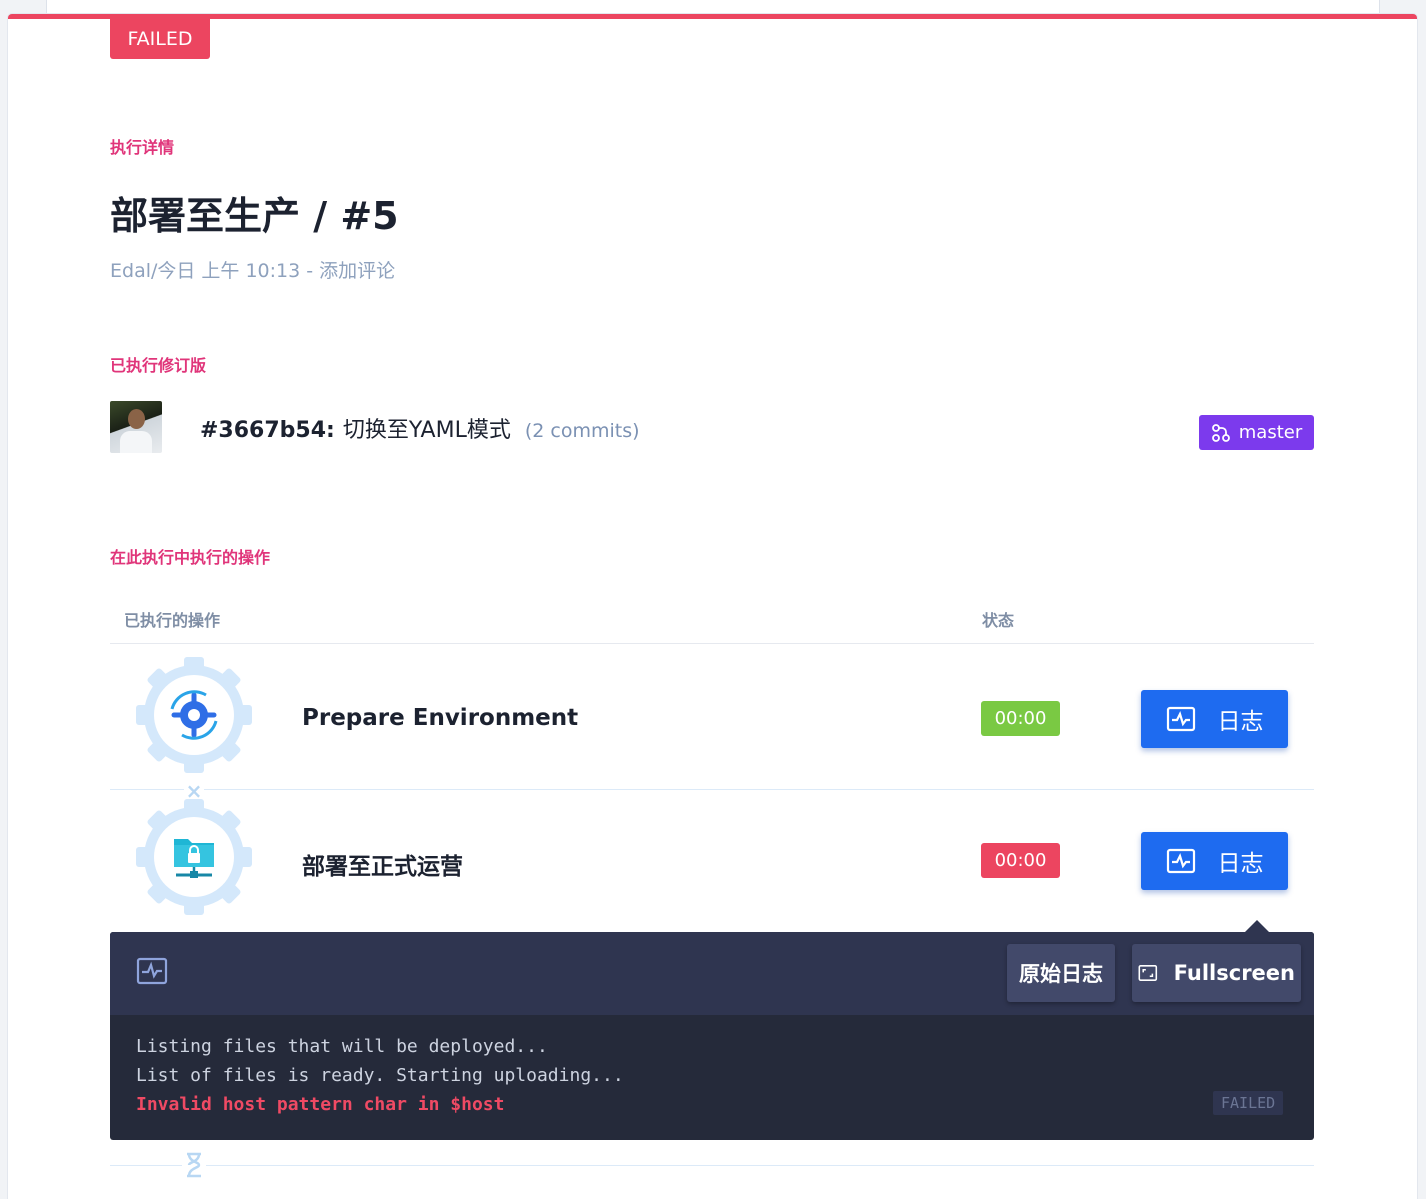 The image size is (1426, 1199). Describe the element at coordinates (194, 1165) in the screenshot. I see `hourglass-icon` at that location.